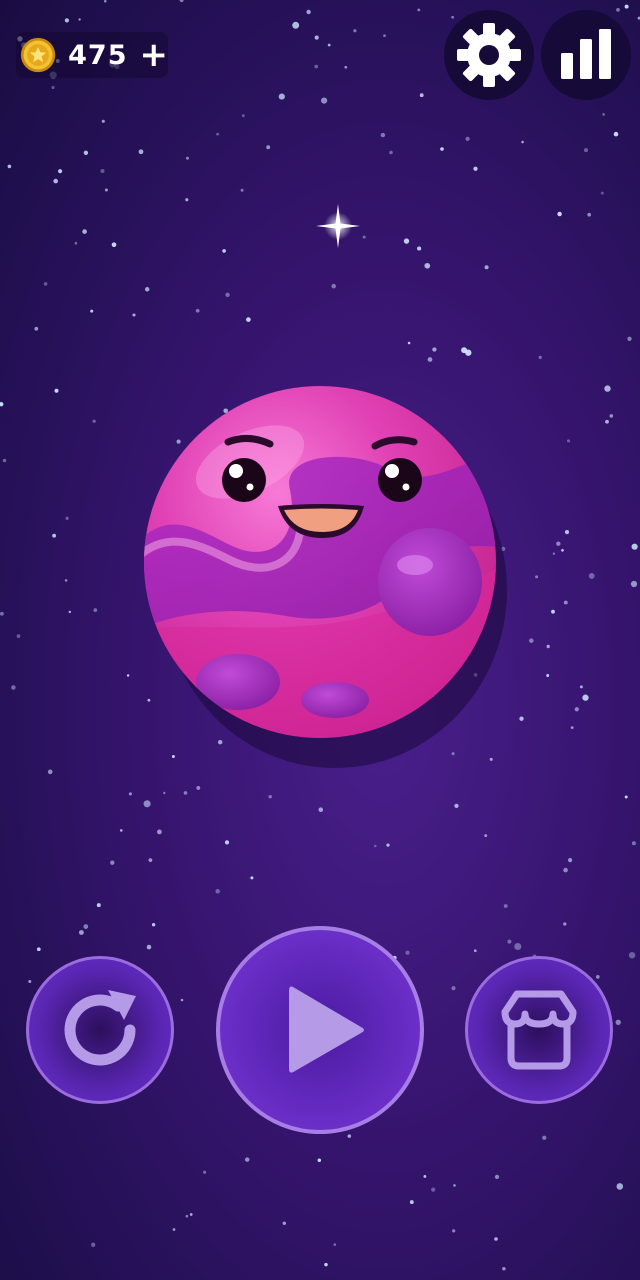  I want to click on play-button, so click(320, 1030).